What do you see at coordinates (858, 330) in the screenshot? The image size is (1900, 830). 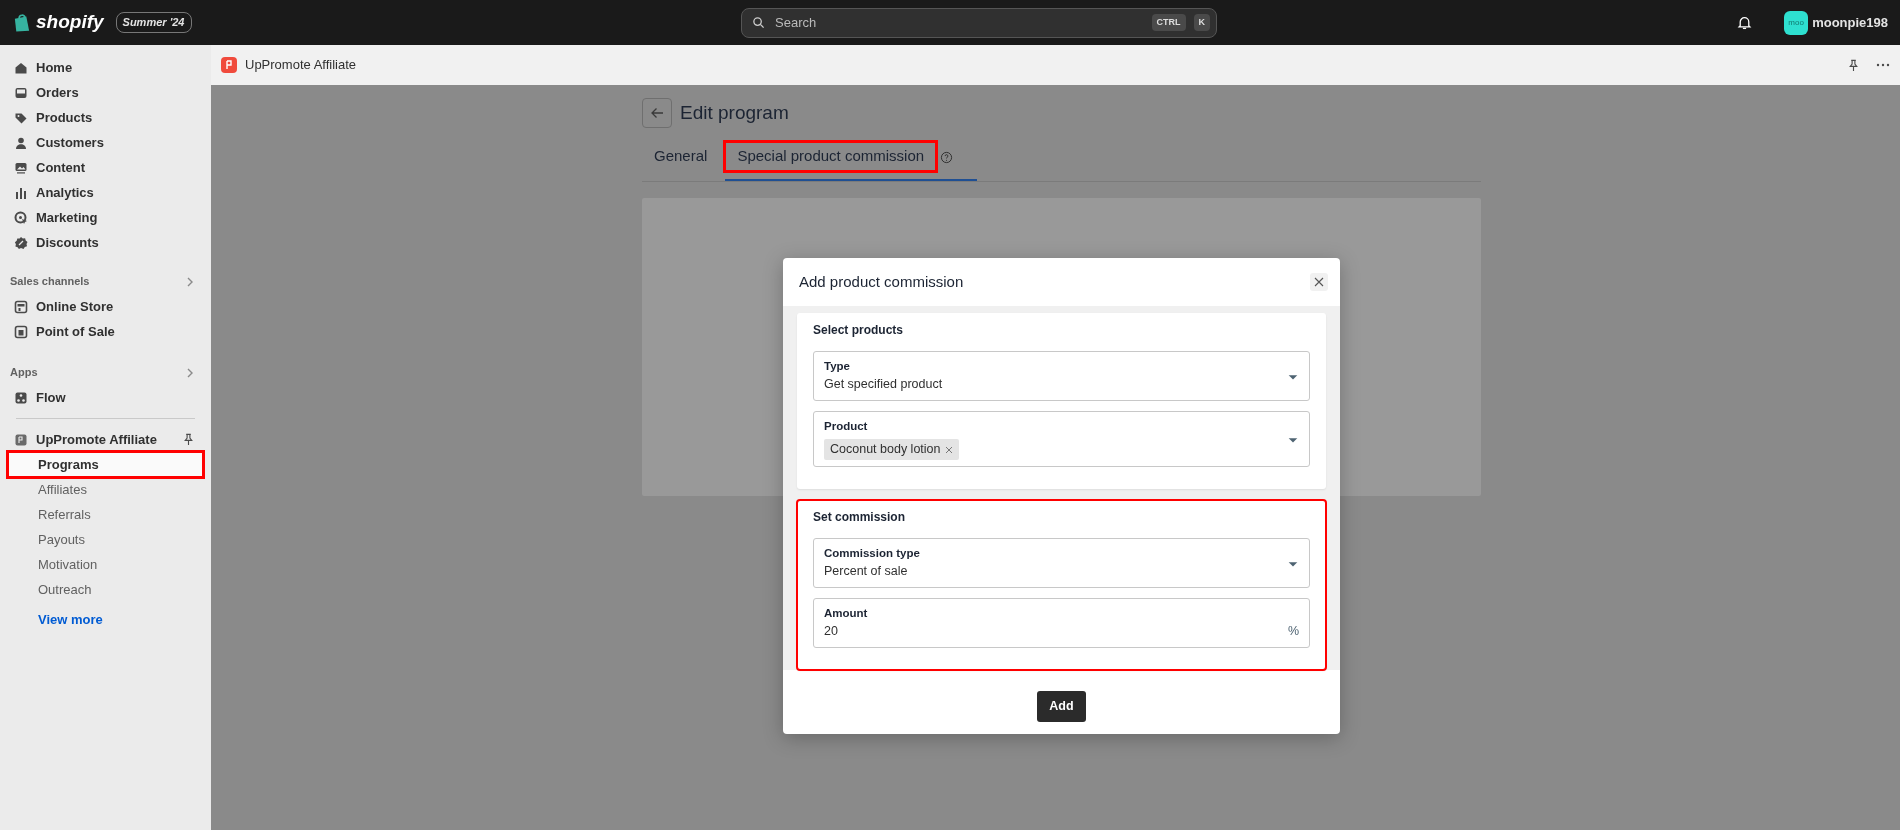 I see `section-title: Select products` at bounding box center [858, 330].